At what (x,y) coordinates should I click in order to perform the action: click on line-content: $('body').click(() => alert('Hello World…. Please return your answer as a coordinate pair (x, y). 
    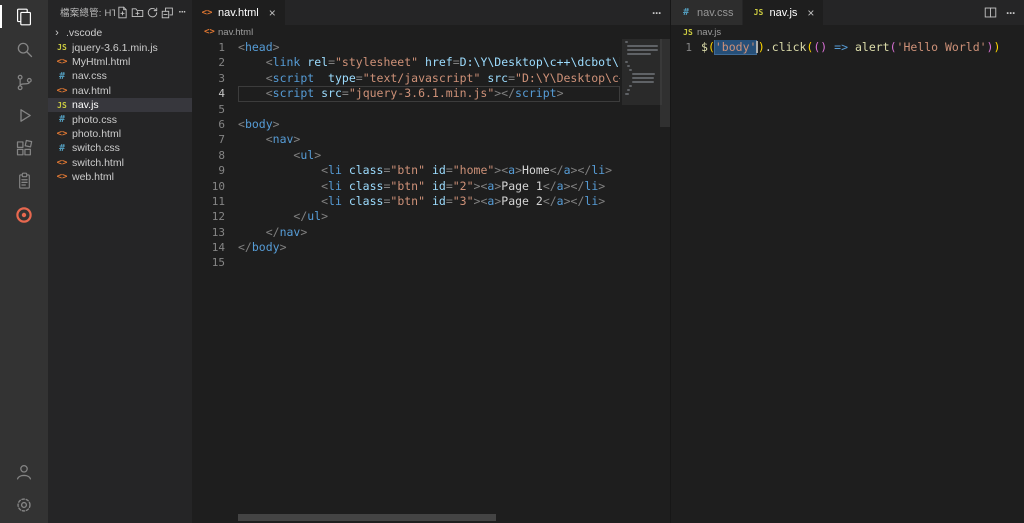
    Looking at the image, I should click on (851, 47).